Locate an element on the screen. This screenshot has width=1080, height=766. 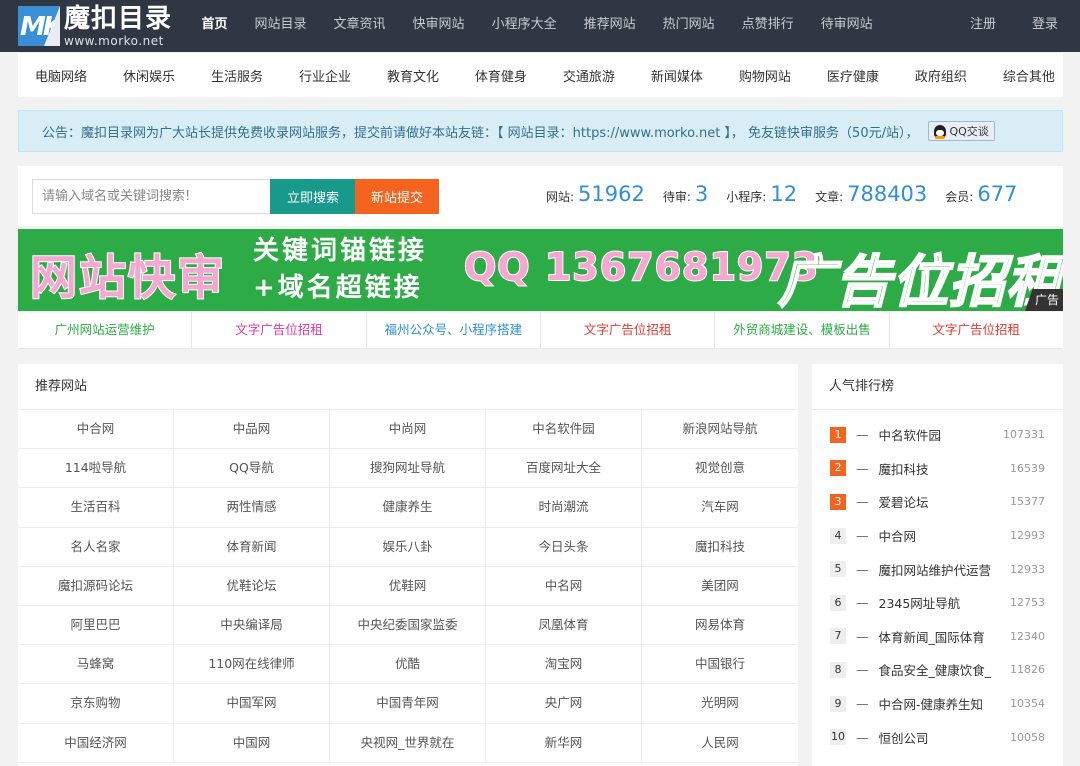
rank-site-name: 体育新闻_国际体育 is located at coordinates (942, 636).